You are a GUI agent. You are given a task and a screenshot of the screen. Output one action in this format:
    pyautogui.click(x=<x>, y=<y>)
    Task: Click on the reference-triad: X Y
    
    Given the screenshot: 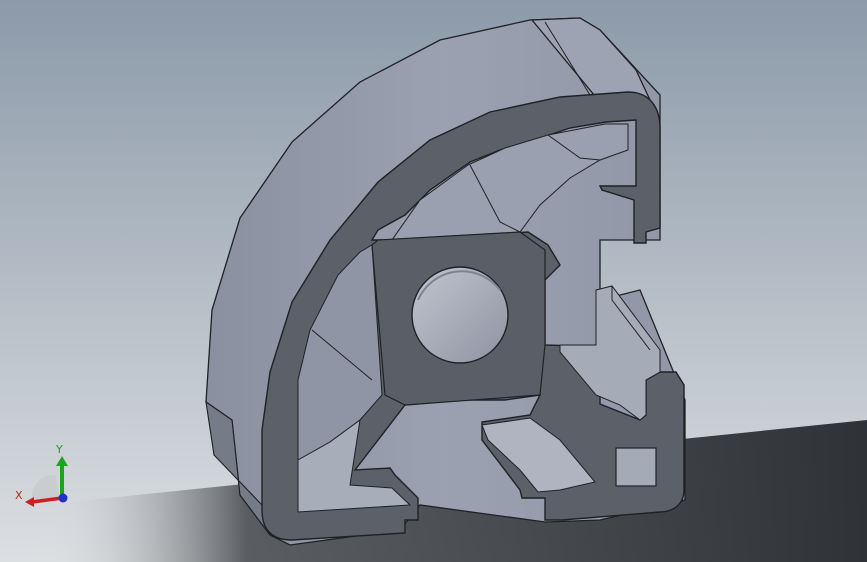 What is the action you would take?
    pyautogui.click(x=45, y=475)
    